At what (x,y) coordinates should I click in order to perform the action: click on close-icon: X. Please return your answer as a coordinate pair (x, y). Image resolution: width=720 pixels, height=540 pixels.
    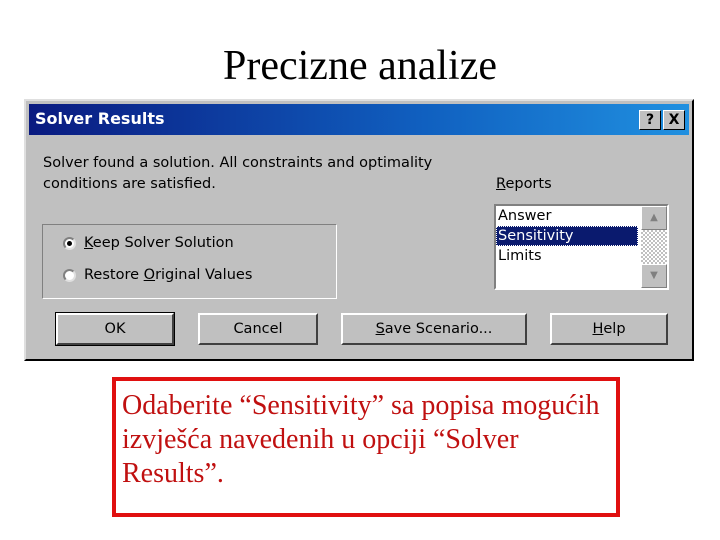
    Looking at the image, I should click on (674, 120).